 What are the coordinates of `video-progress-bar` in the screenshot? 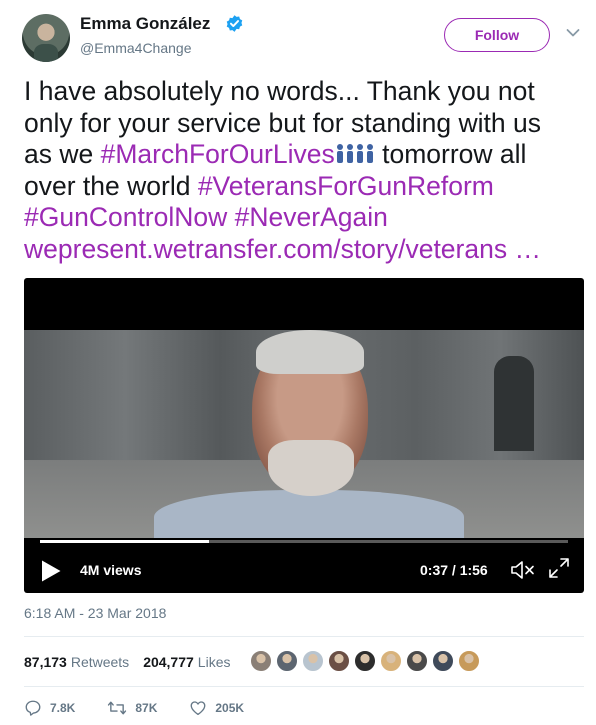 It's located at (304, 541).